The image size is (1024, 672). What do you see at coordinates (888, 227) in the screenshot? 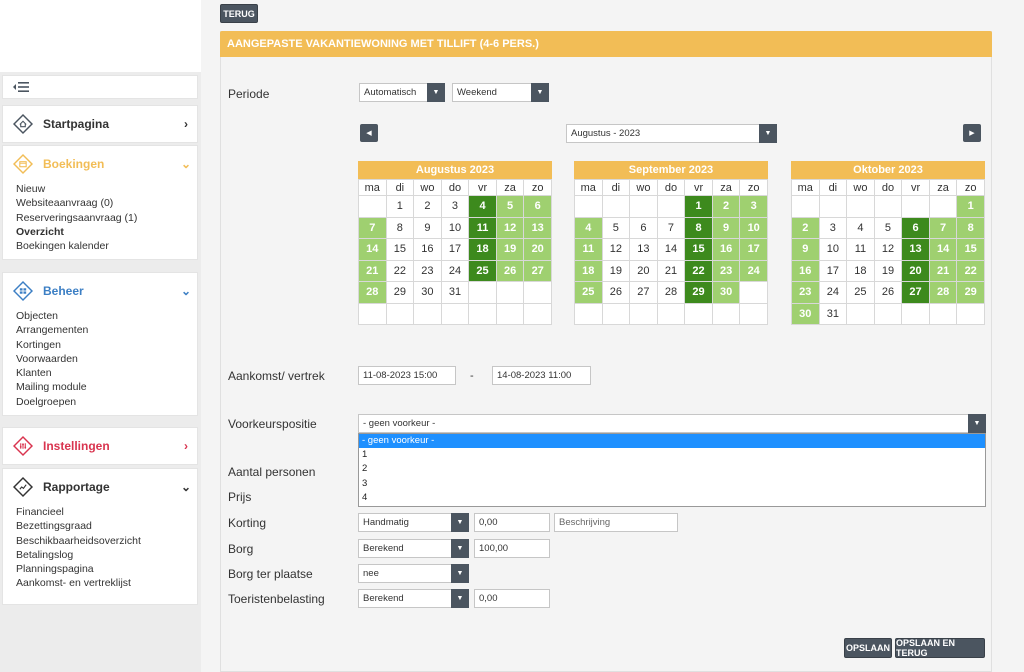
I see `calendar-day: 5` at bounding box center [888, 227].